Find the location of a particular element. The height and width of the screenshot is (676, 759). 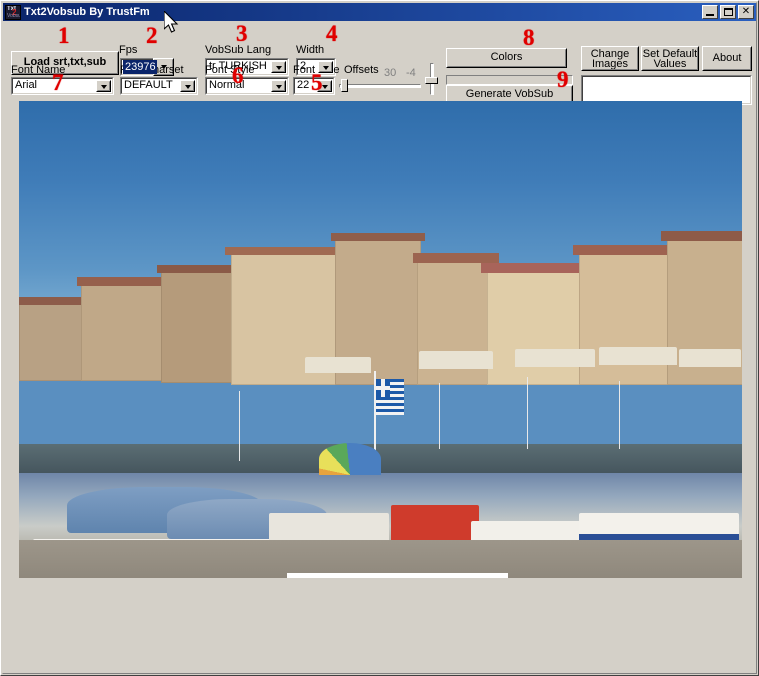

set-default-values-line1: Set Default is located at coordinates (670, 53).